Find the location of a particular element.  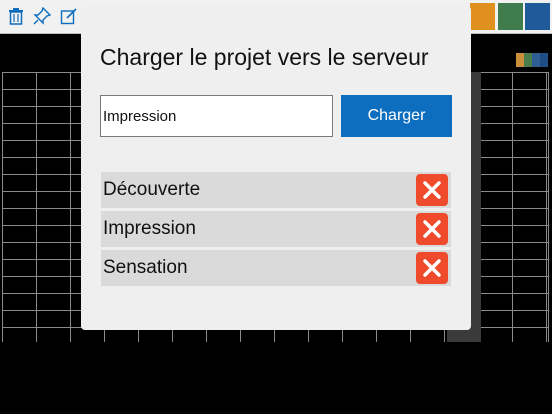

project-name-input is located at coordinates (216, 116).